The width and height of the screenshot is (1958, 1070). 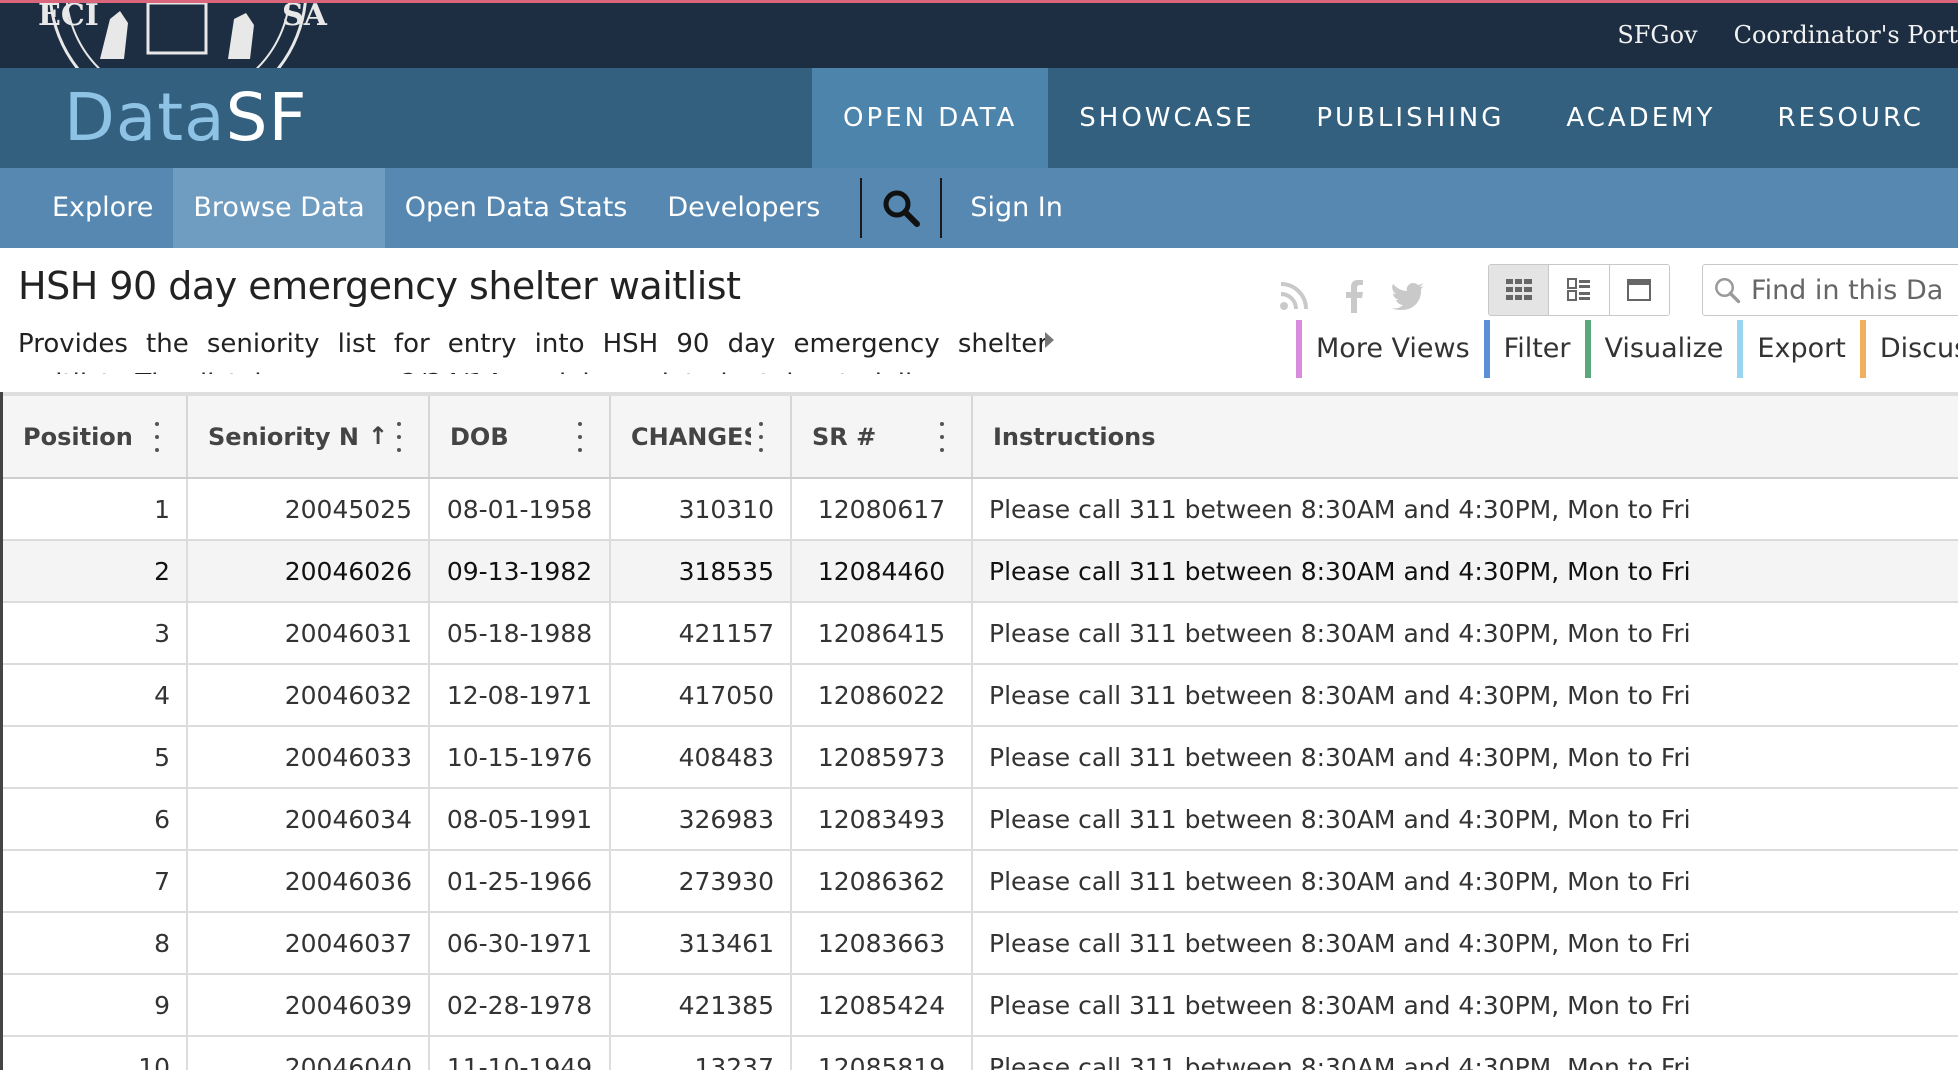 I want to click on cell-changes-id: 326983, so click(x=701, y=819).